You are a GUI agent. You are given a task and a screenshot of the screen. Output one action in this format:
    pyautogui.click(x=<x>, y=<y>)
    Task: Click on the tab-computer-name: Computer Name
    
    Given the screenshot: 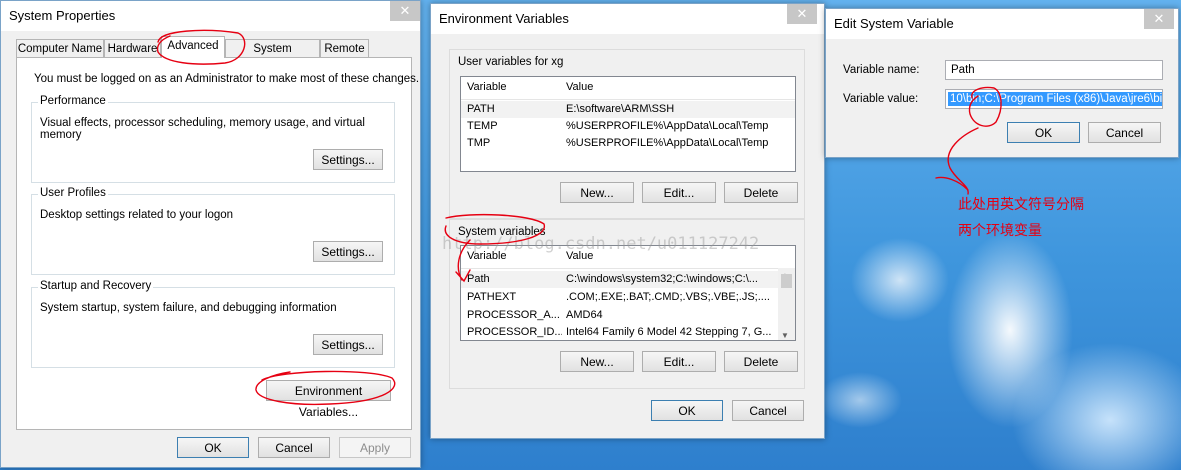 What is the action you would take?
    pyautogui.click(x=60, y=48)
    